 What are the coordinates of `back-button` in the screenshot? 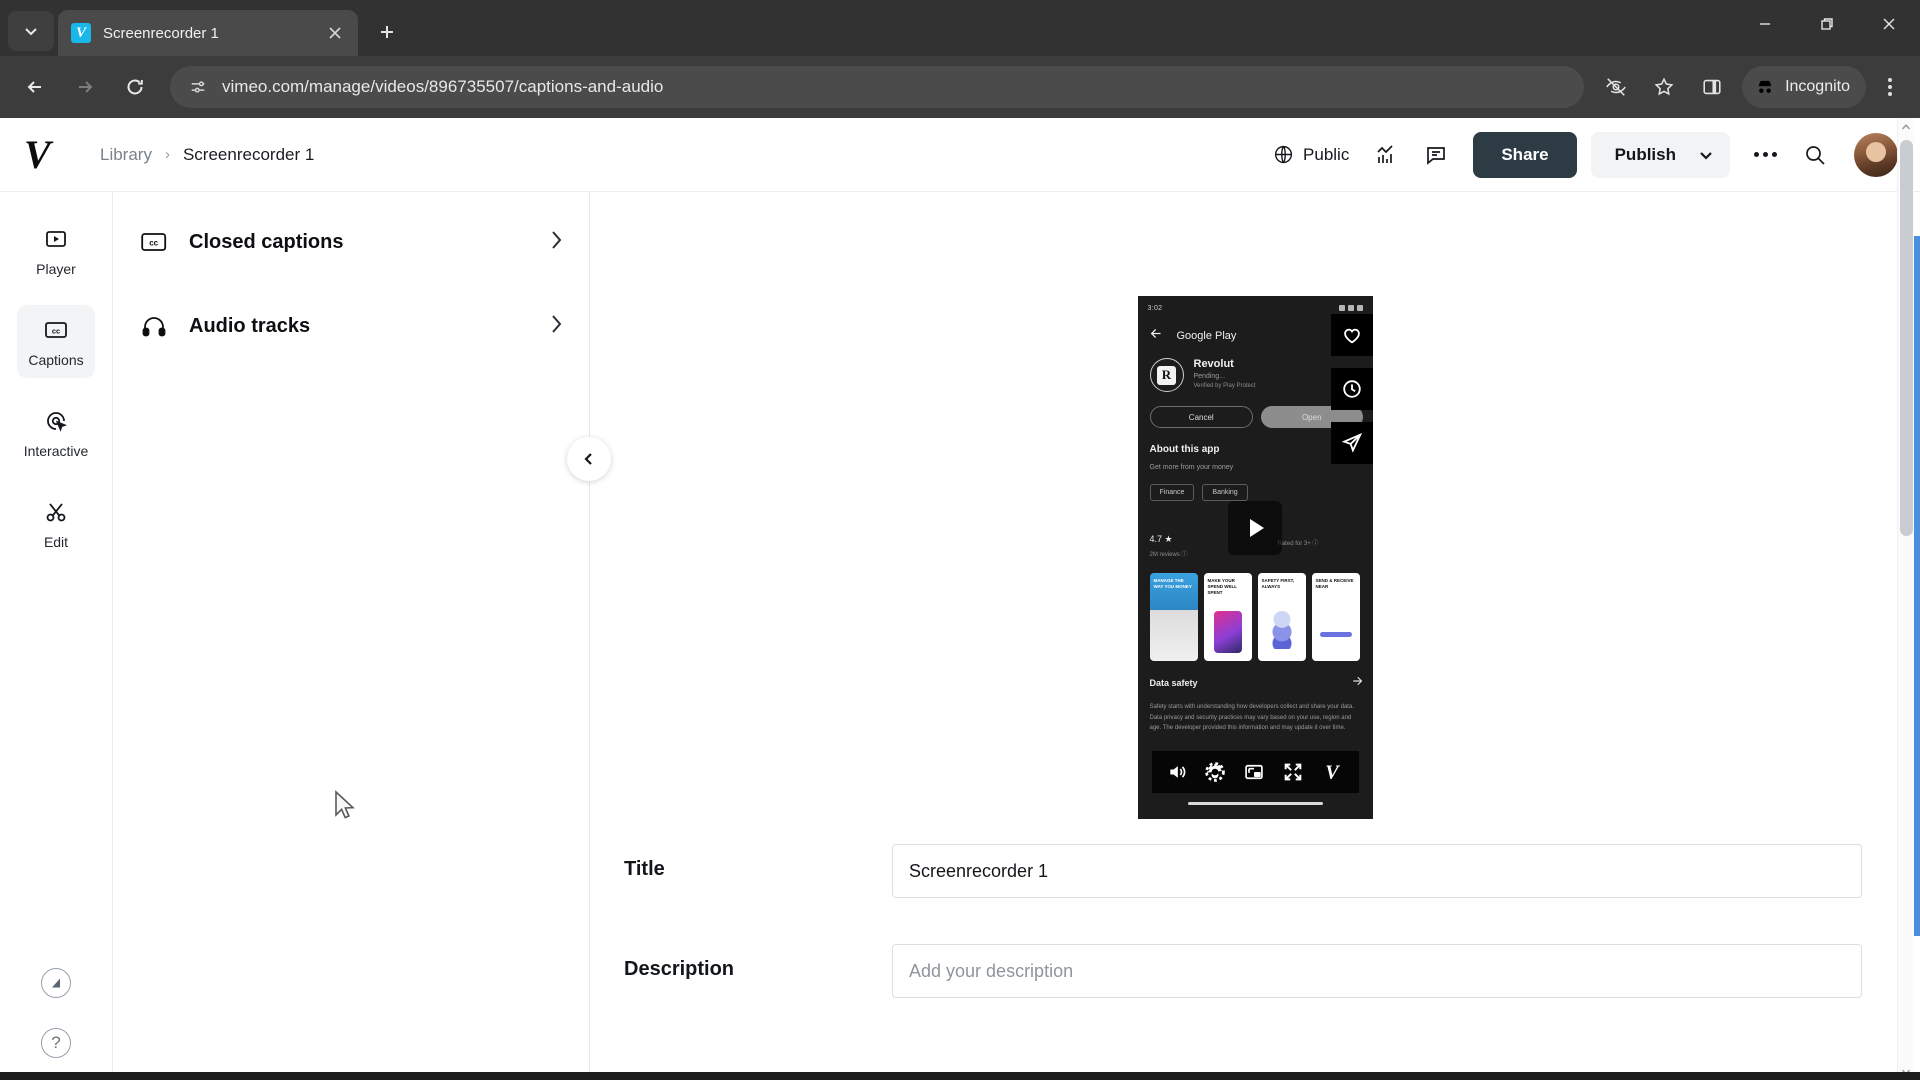 It's located at (35, 87).